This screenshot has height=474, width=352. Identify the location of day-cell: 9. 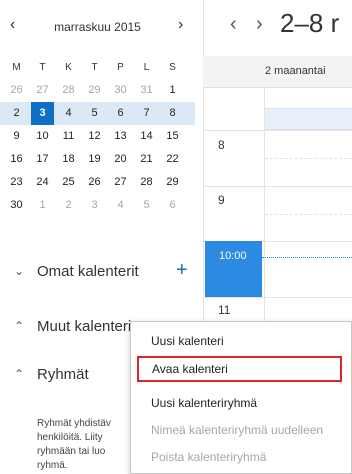
(16, 136).